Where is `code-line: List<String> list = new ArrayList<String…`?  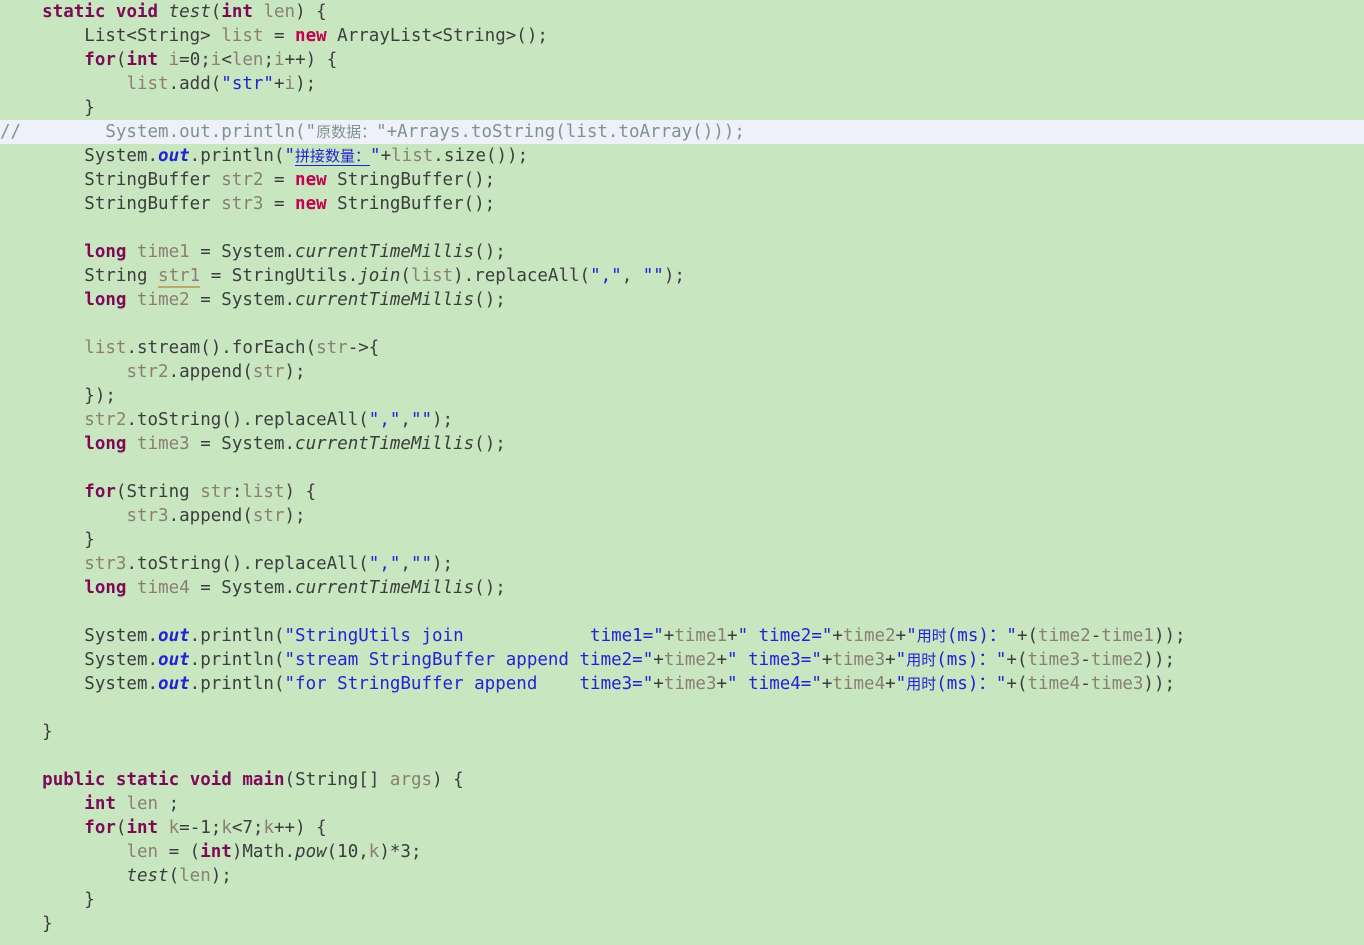 code-line: List<String> list = new ArrayList<String… is located at coordinates (682, 36).